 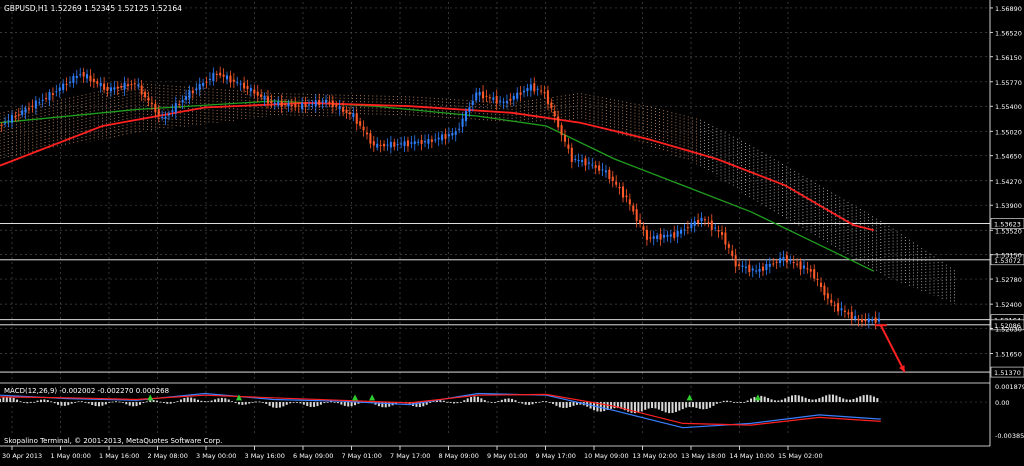 I want to click on x-tick-label-2: 1 May 16:00, so click(x=119, y=456).